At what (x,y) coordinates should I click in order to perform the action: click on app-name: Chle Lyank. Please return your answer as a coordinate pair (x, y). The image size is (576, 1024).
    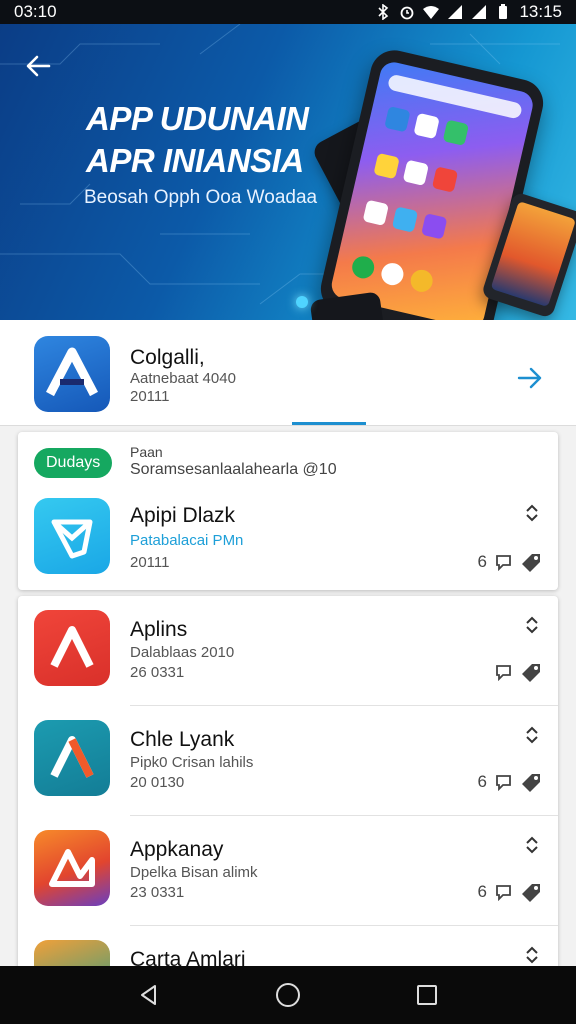
    Looking at the image, I should click on (182, 739).